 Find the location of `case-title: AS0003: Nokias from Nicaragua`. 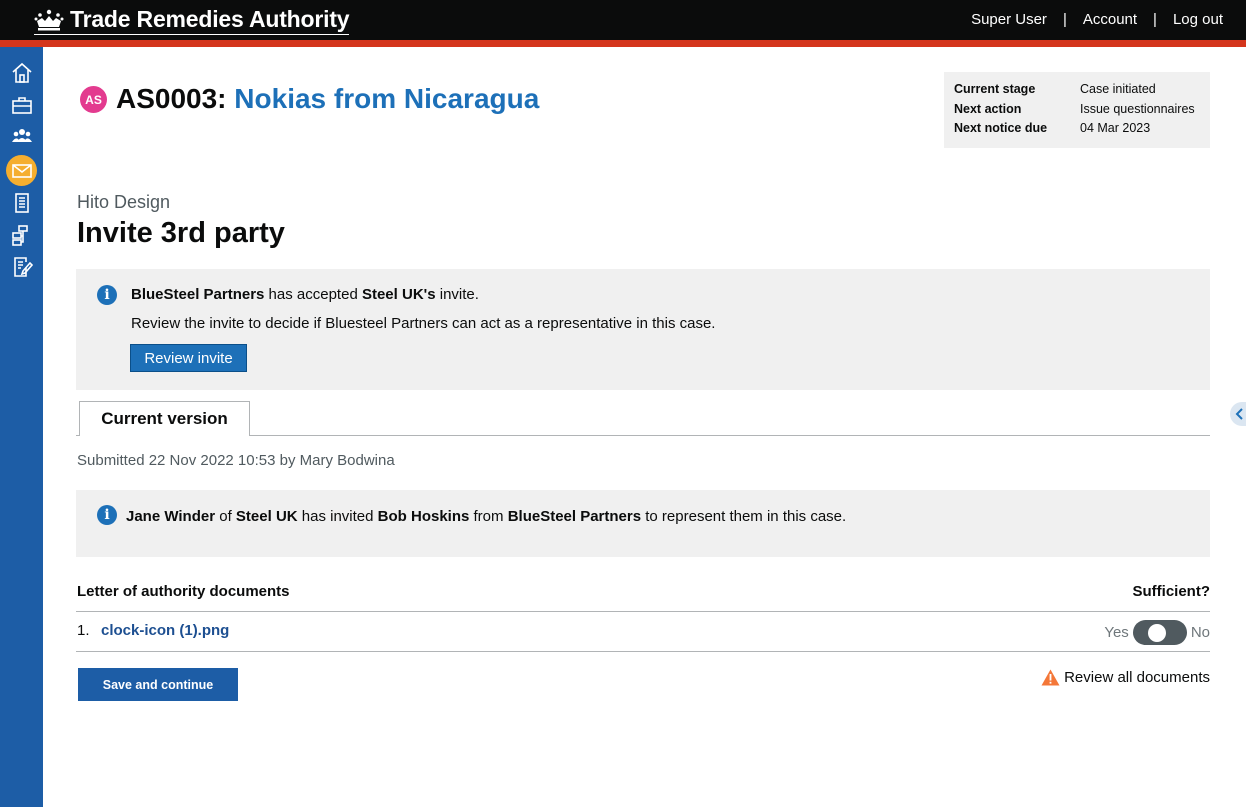

case-title: AS0003: Nokias from Nicaragua is located at coordinates (327, 99).